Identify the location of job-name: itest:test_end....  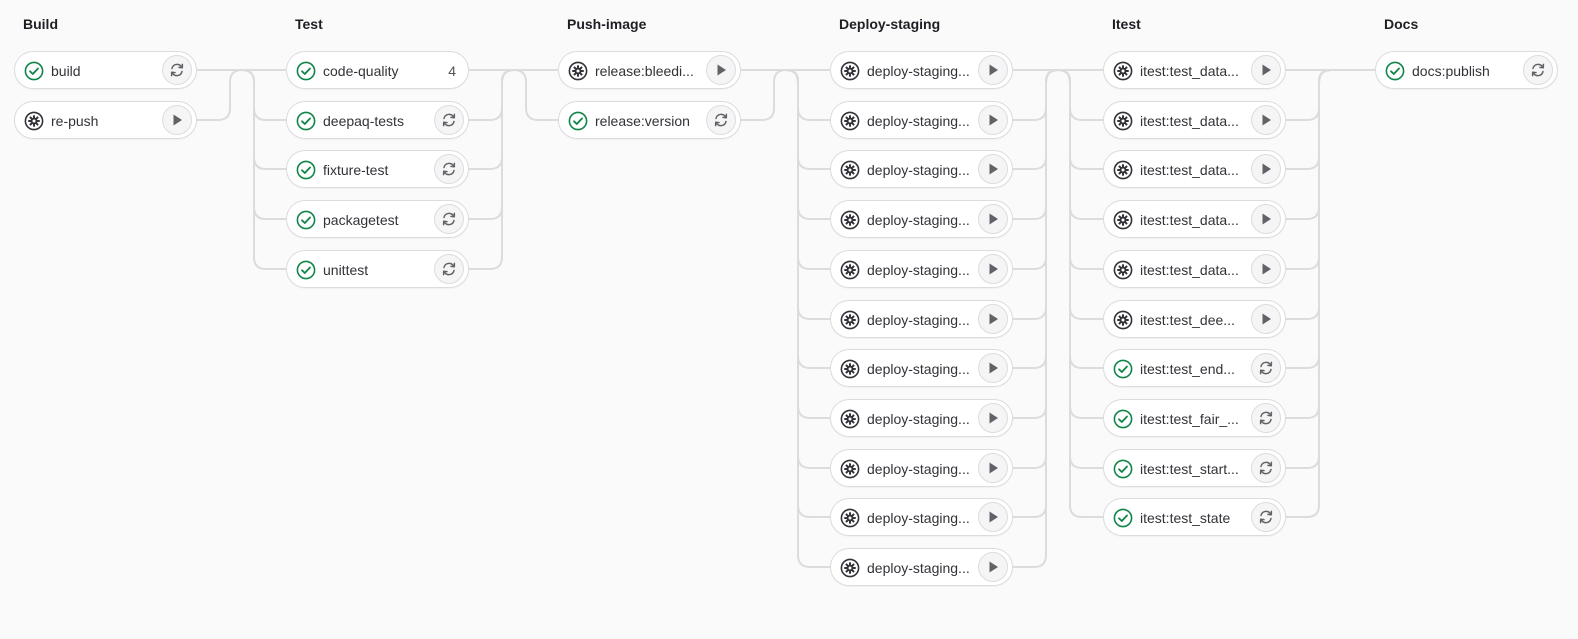
(1187, 369).